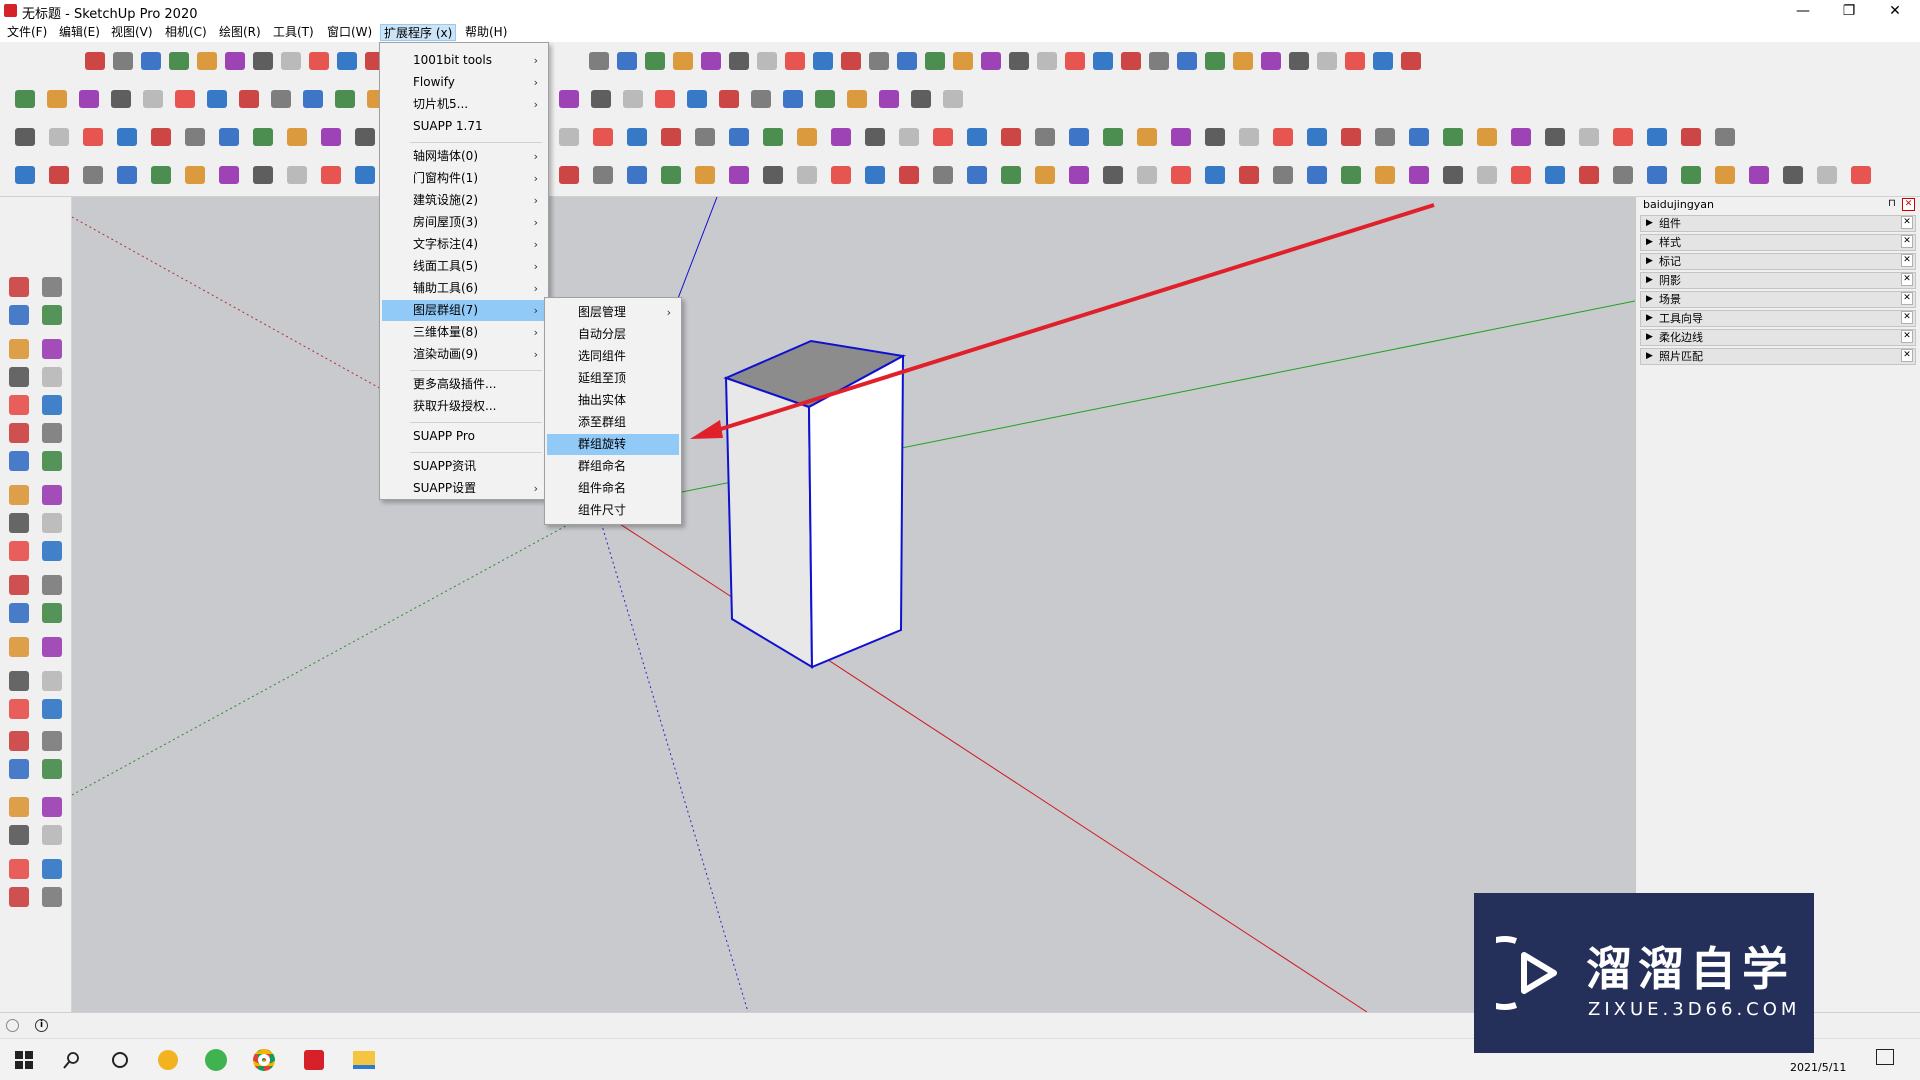 The image size is (1920, 1080). Describe the element at coordinates (464, 222) in the screenshot. I see `menu-item-room-roof: 房间屋顶(3) ›` at that location.